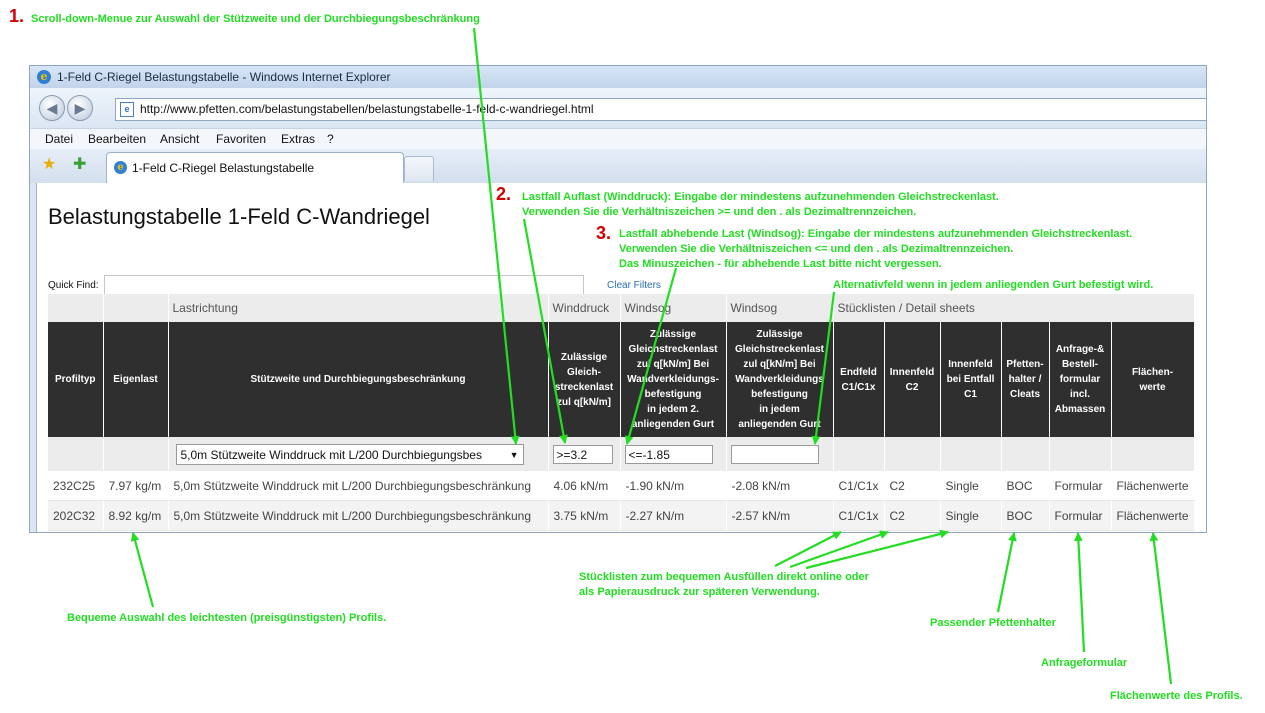 The height and width of the screenshot is (713, 1265). I want to click on annotation-number-2: 2., so click(504, 194).